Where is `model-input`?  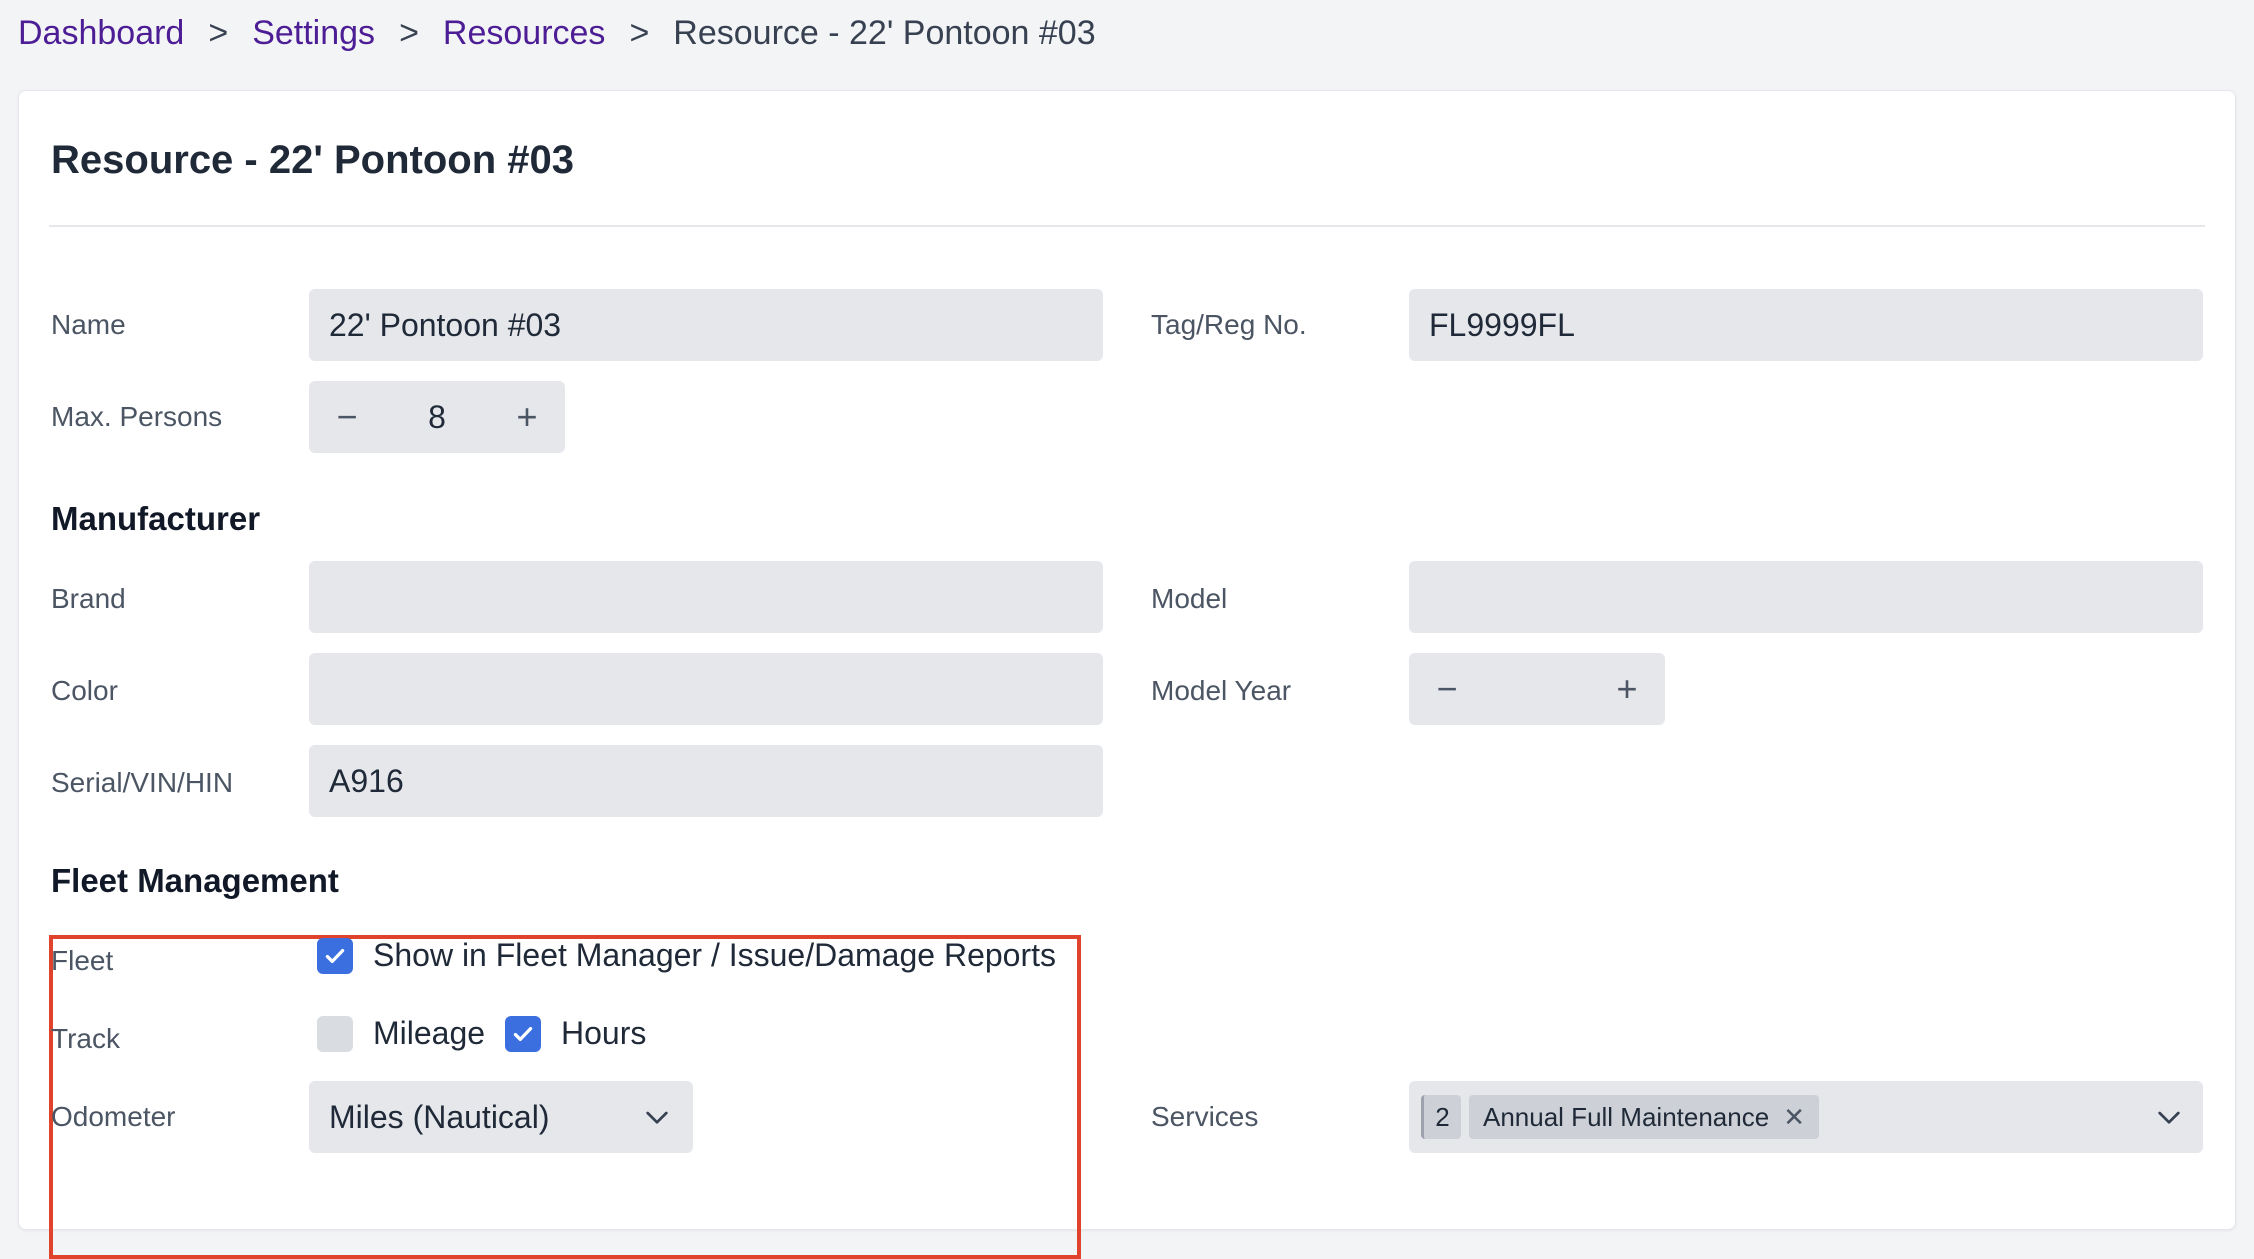 model-input is located at coordinates (1806, 597).